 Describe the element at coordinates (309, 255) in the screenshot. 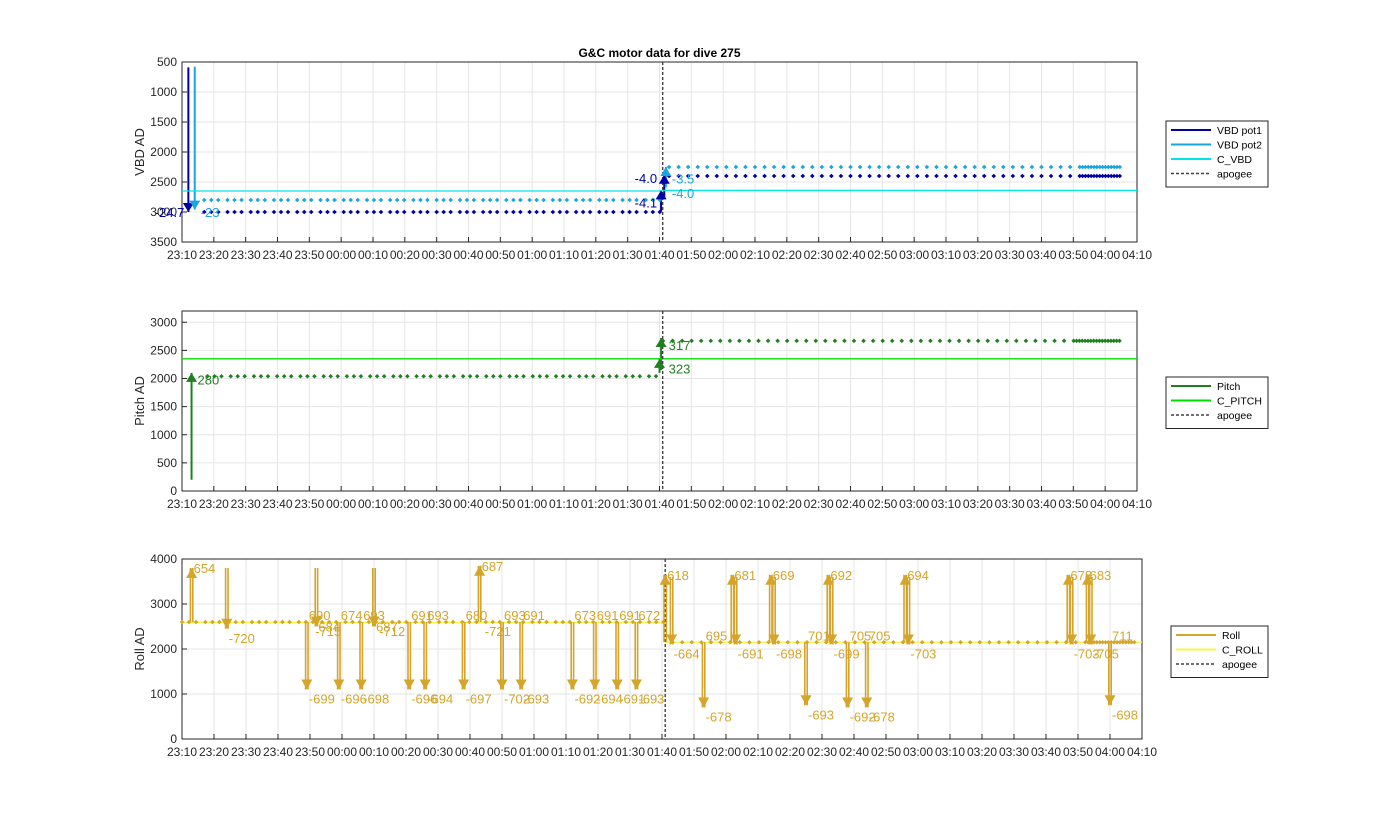

I see `x-tick-label: 23:50` at that location.